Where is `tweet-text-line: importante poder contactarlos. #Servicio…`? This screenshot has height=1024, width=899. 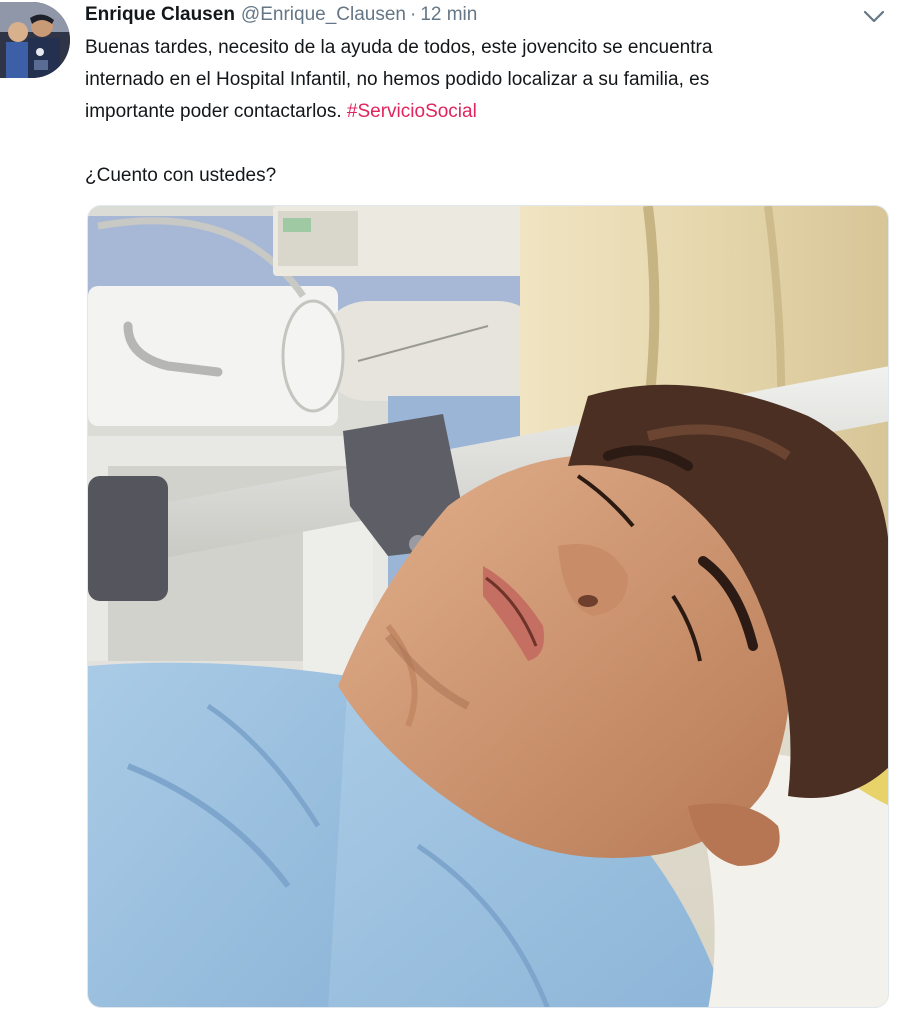 tweet-text-line: importante poder contactarlos. #Servicio… is located at coordinates (480, 112).